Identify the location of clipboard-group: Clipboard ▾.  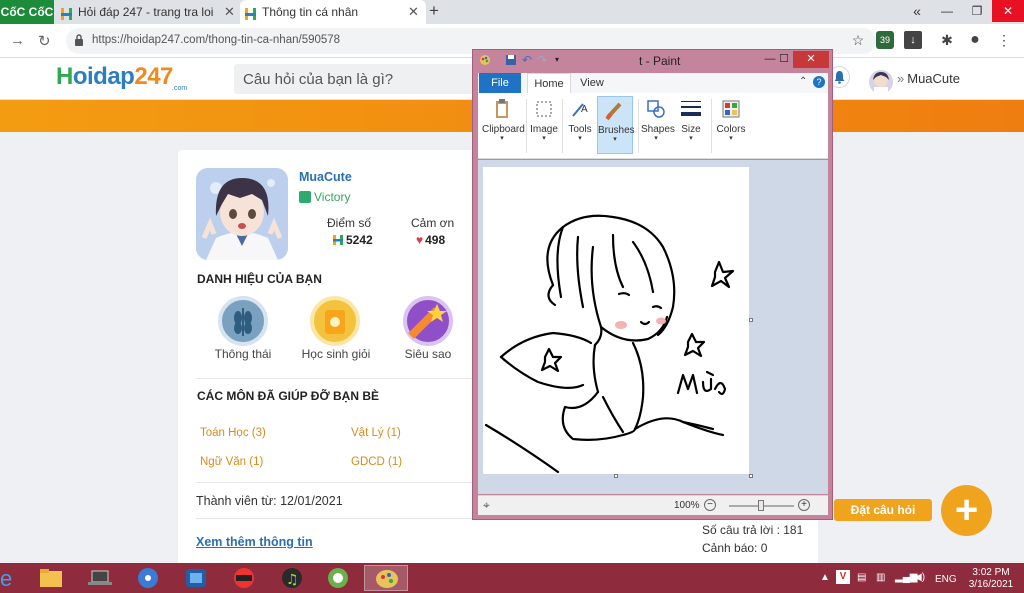
(503, 125).